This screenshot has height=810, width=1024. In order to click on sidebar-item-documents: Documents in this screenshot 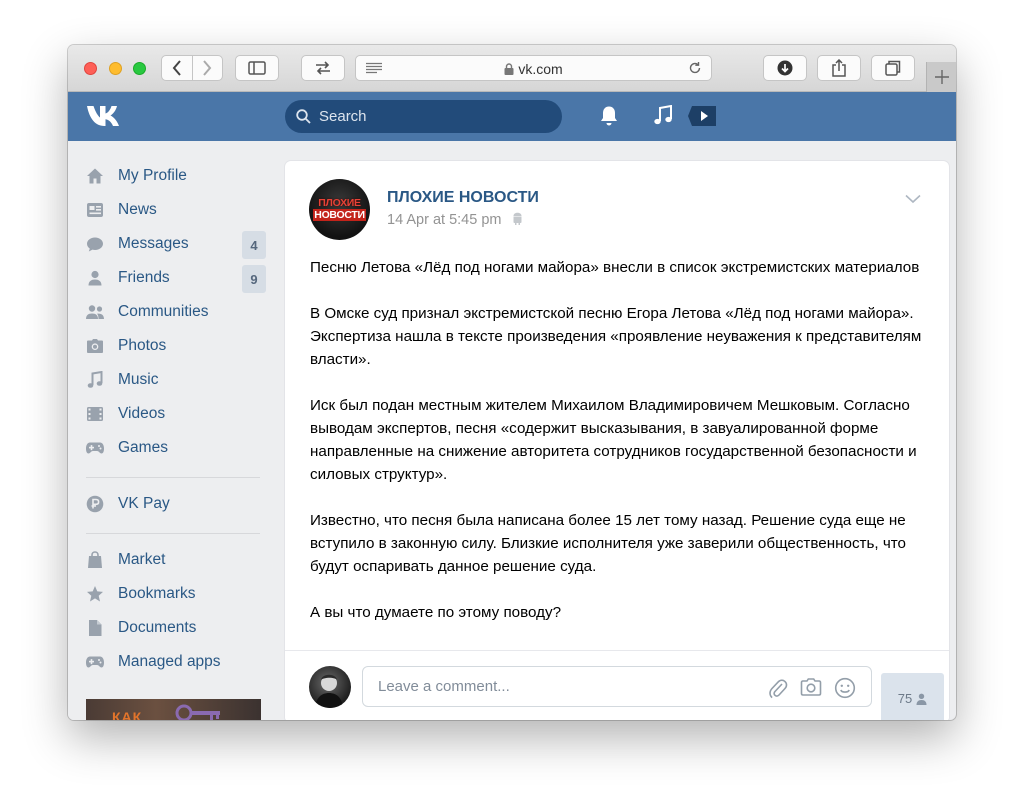, I will do `click(171, 628)`.